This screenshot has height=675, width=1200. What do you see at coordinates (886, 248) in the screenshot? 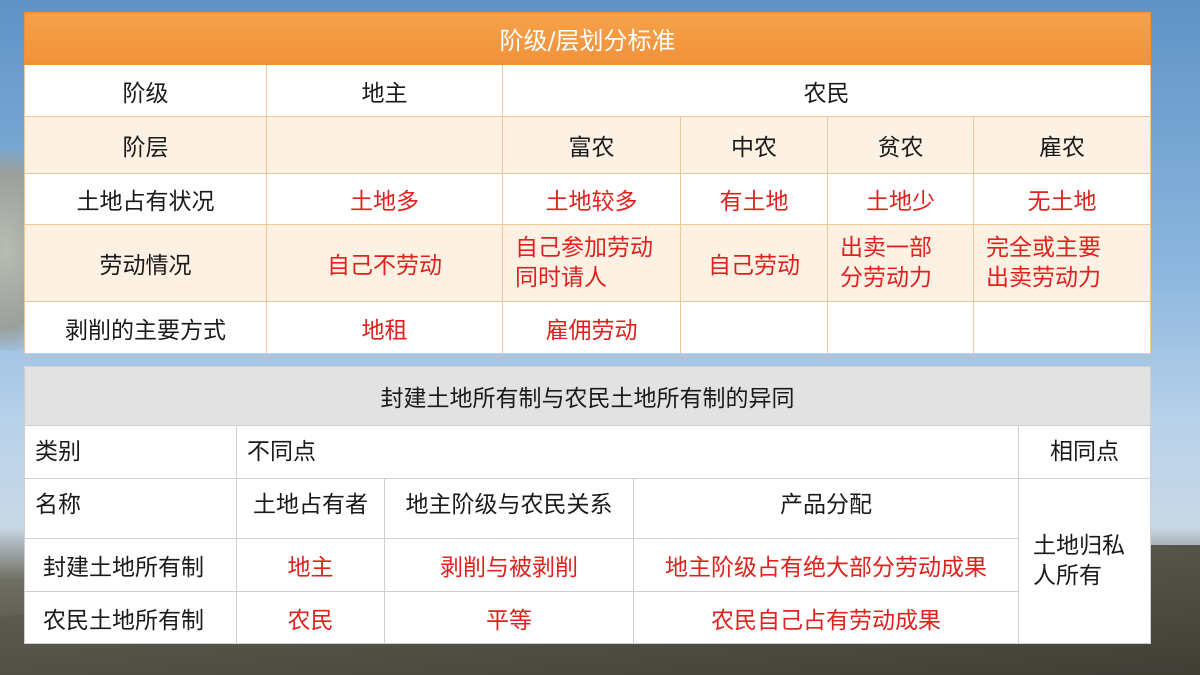
I see `labor-poor-line1: 出卖一部` at bounding box center [886, 248].